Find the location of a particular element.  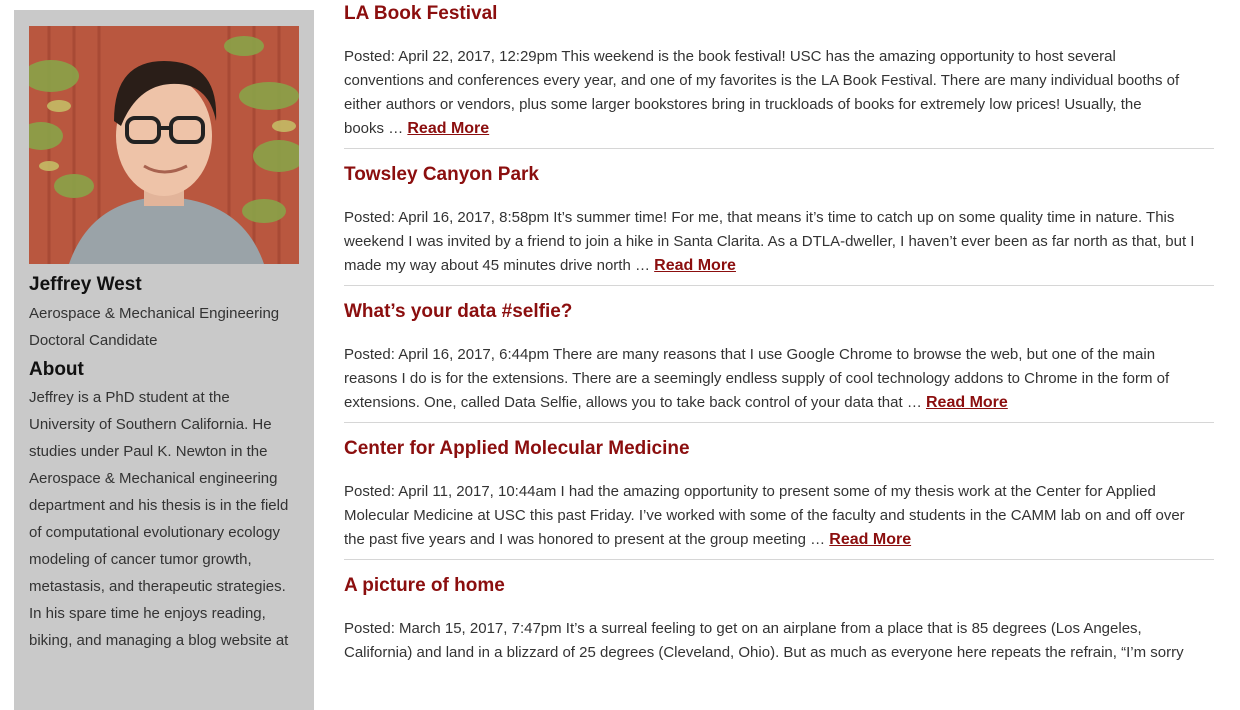

about-line: In his spare time he enjoys reading, is located at coordinates (147, 613).